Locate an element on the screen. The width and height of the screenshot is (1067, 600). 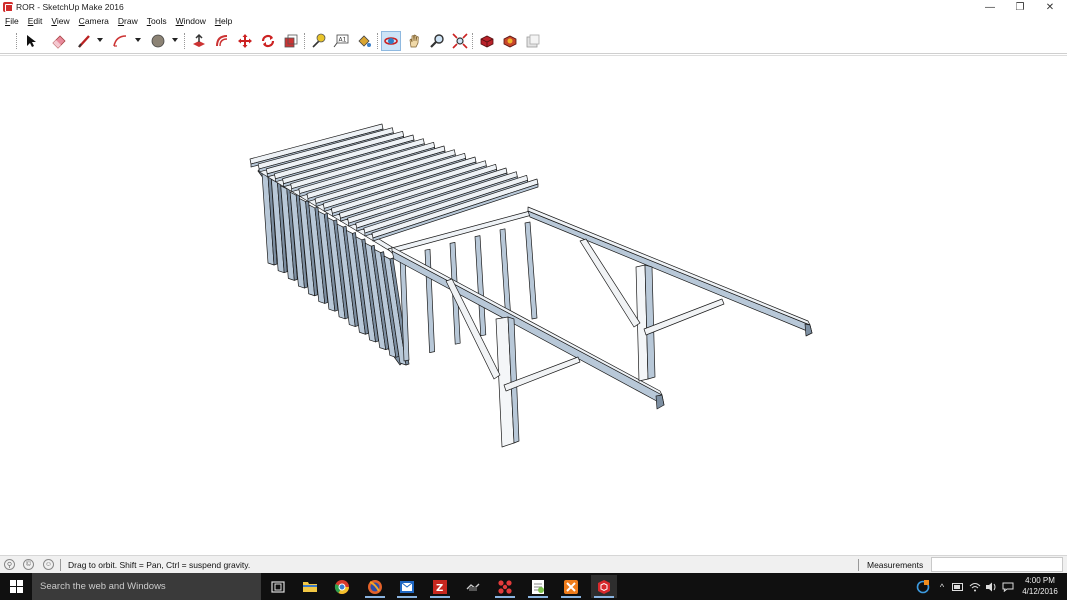
offset-tool-button is located at coordinates (222, 41).